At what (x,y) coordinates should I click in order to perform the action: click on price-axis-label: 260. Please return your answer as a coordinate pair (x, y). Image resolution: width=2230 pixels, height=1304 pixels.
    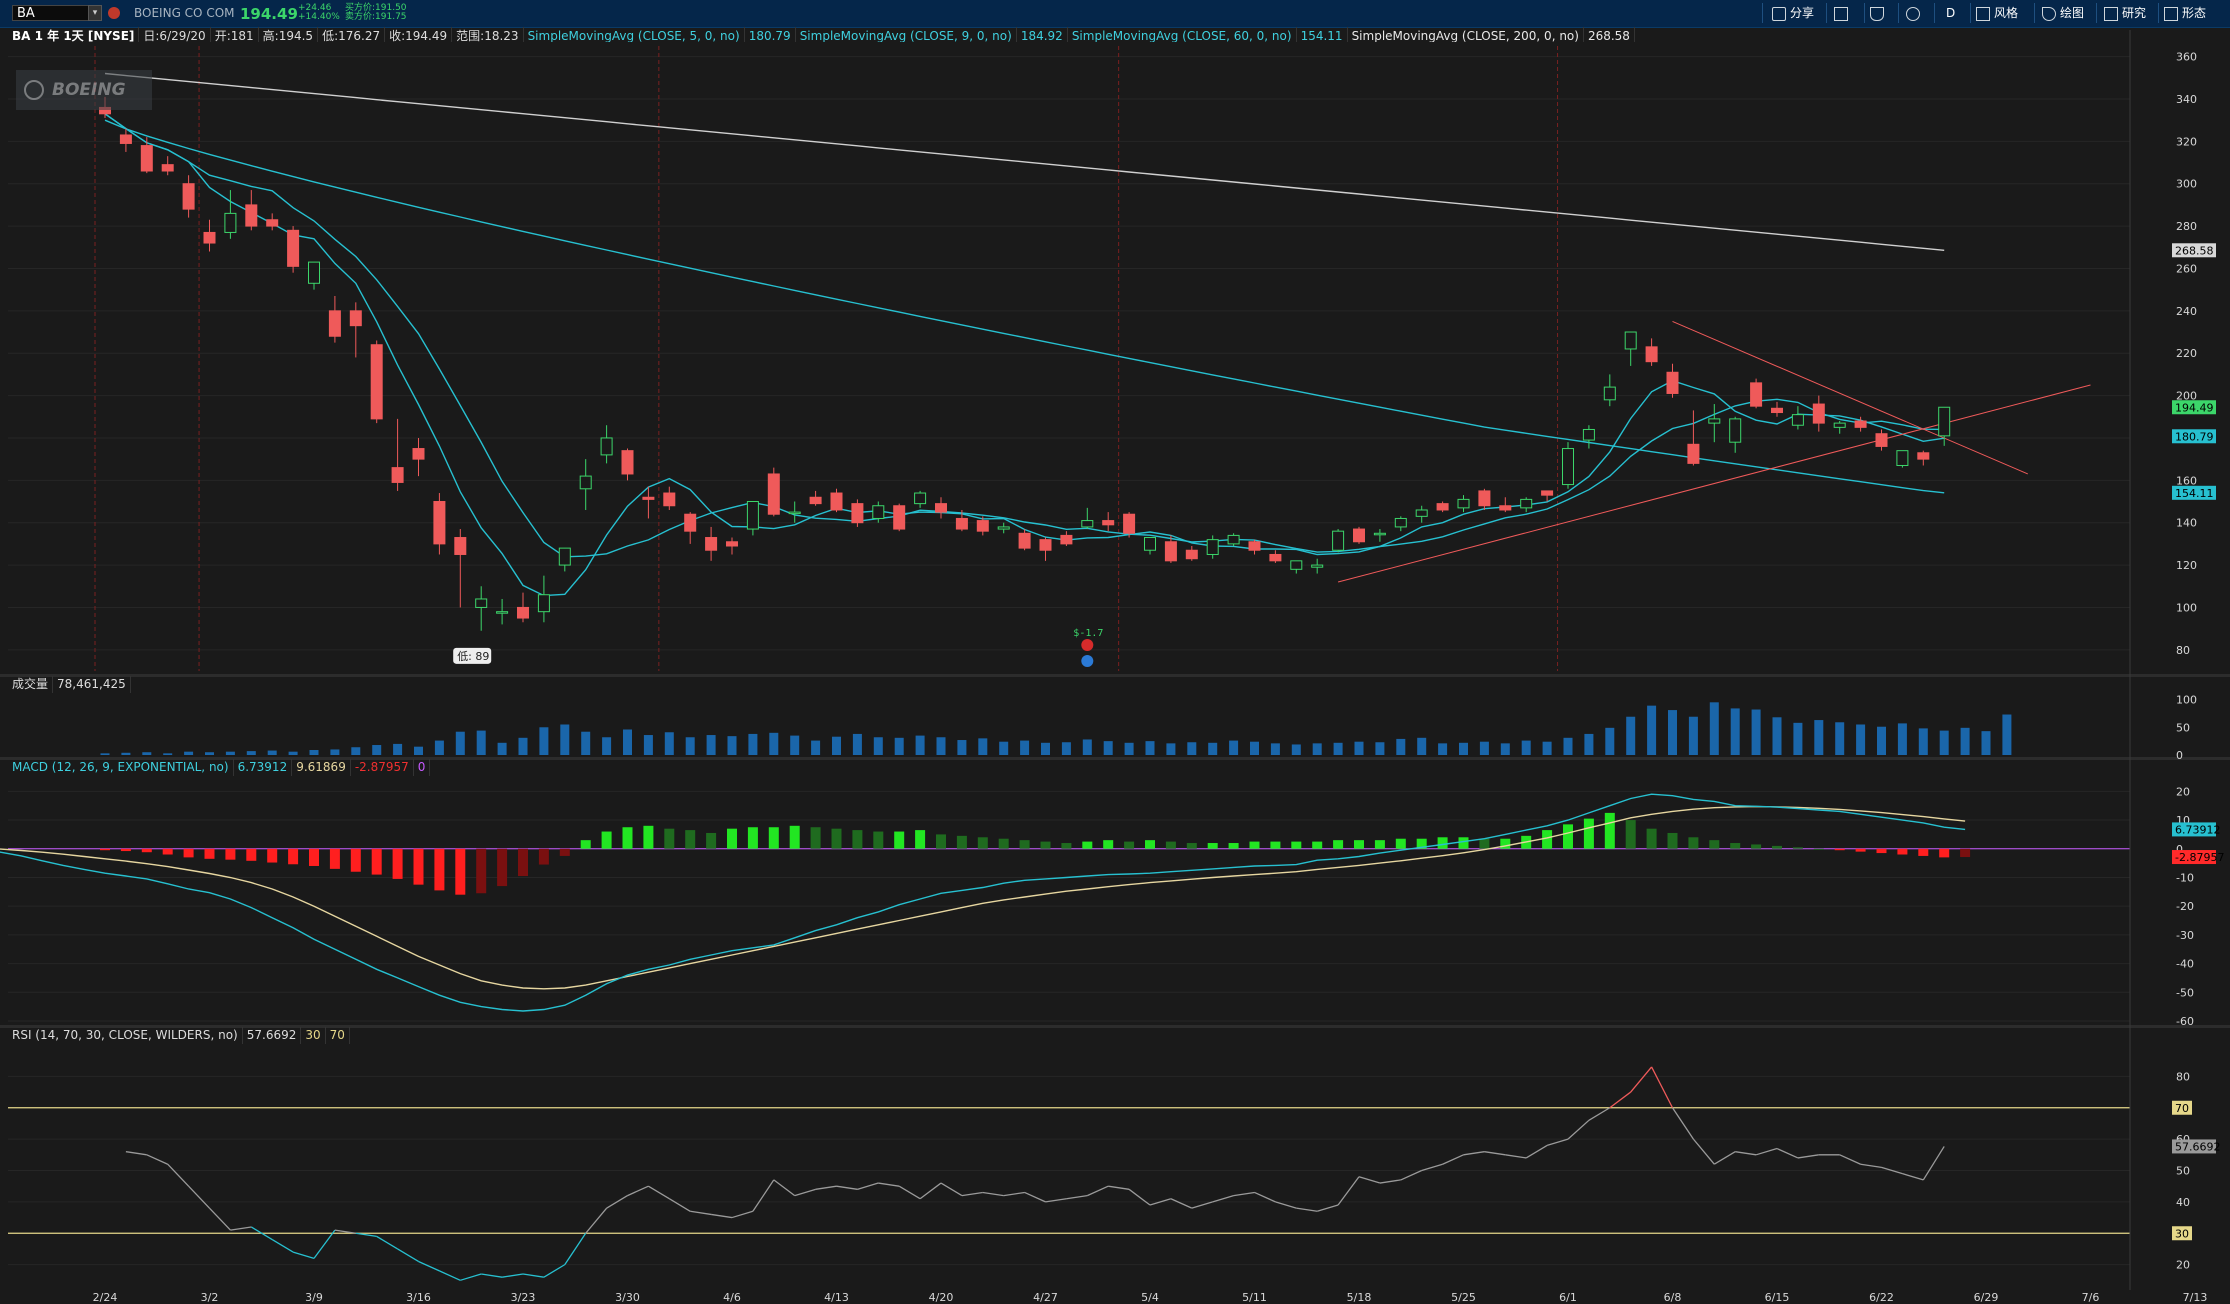
    Looking at the image, I should click on (2186, 268).